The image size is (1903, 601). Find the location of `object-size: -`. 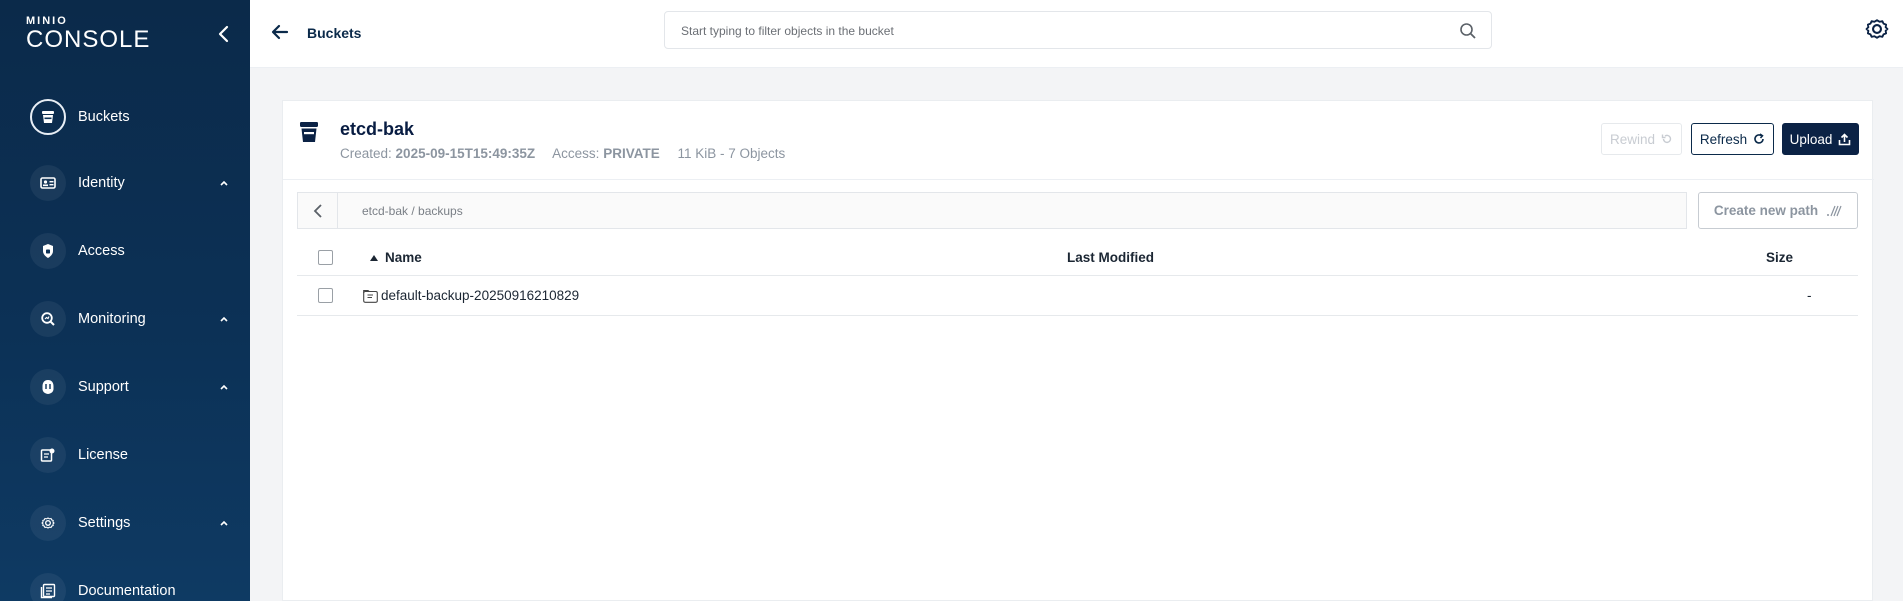

object-size: - is located at coordinates (1809, 295).